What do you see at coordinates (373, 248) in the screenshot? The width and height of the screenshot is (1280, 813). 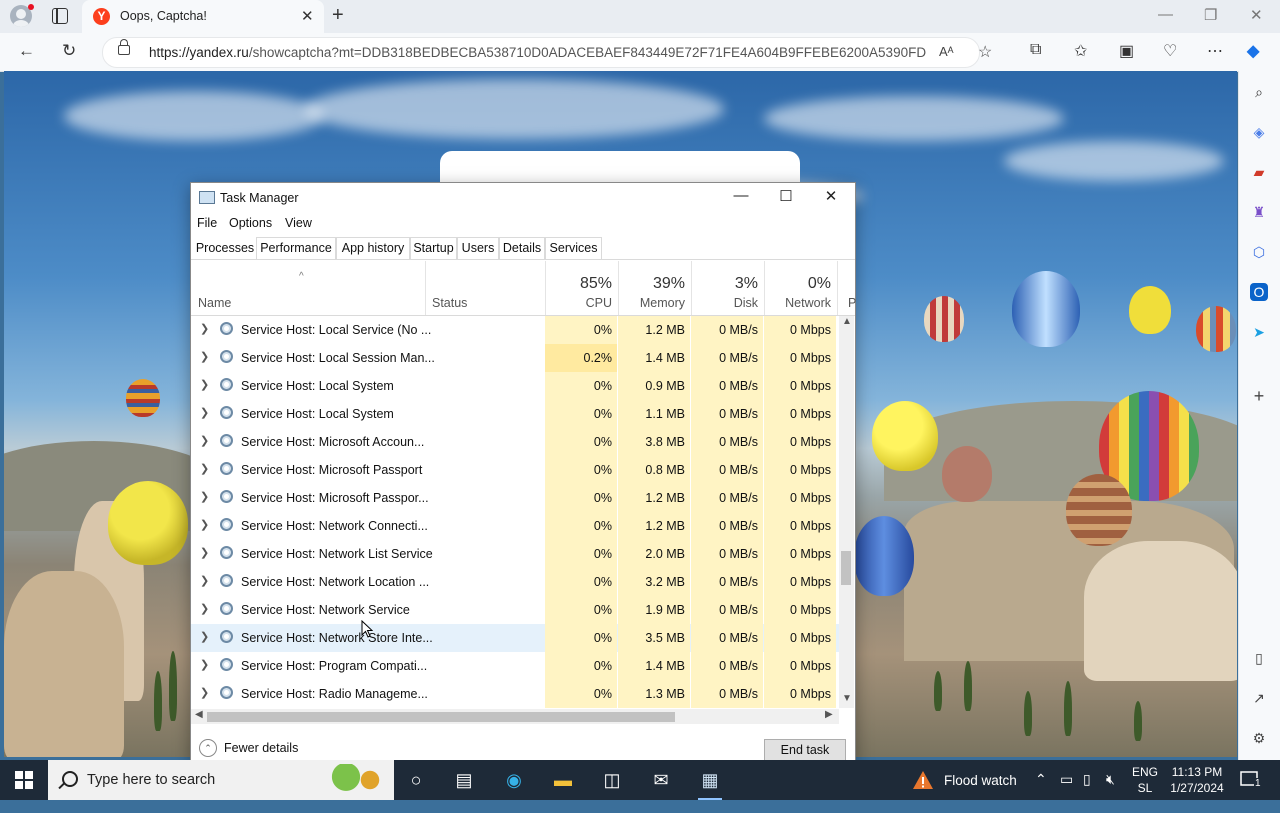 I see `tab-app-history: App history` at bounding box center [373, 248].